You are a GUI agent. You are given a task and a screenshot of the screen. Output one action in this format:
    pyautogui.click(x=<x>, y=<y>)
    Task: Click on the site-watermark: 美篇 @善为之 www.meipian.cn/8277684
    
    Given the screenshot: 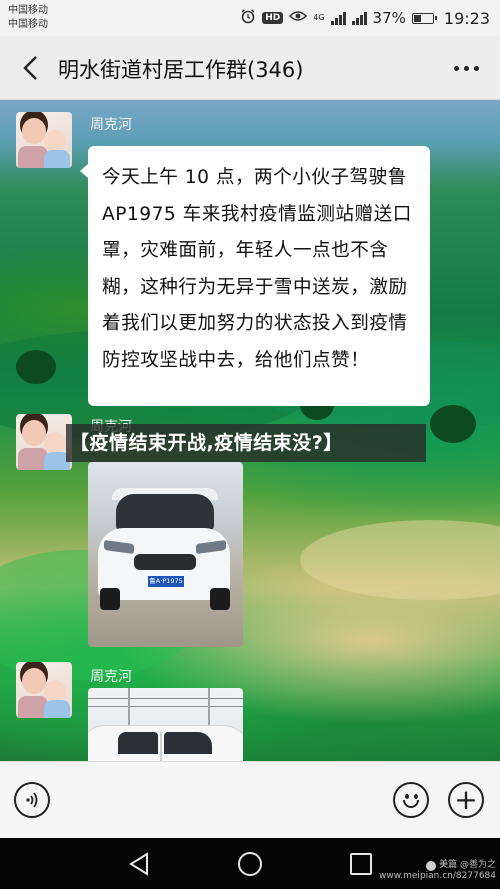 What is the action you would take?
    pyautogui.click(x=437, y=871)
    